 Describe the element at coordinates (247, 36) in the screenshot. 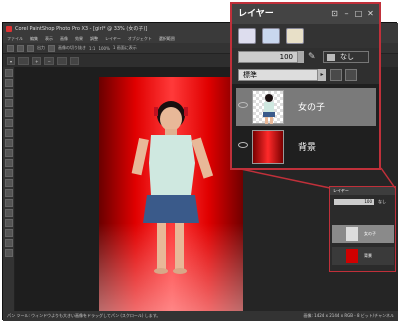

I see `new-layer-icon` at that location.